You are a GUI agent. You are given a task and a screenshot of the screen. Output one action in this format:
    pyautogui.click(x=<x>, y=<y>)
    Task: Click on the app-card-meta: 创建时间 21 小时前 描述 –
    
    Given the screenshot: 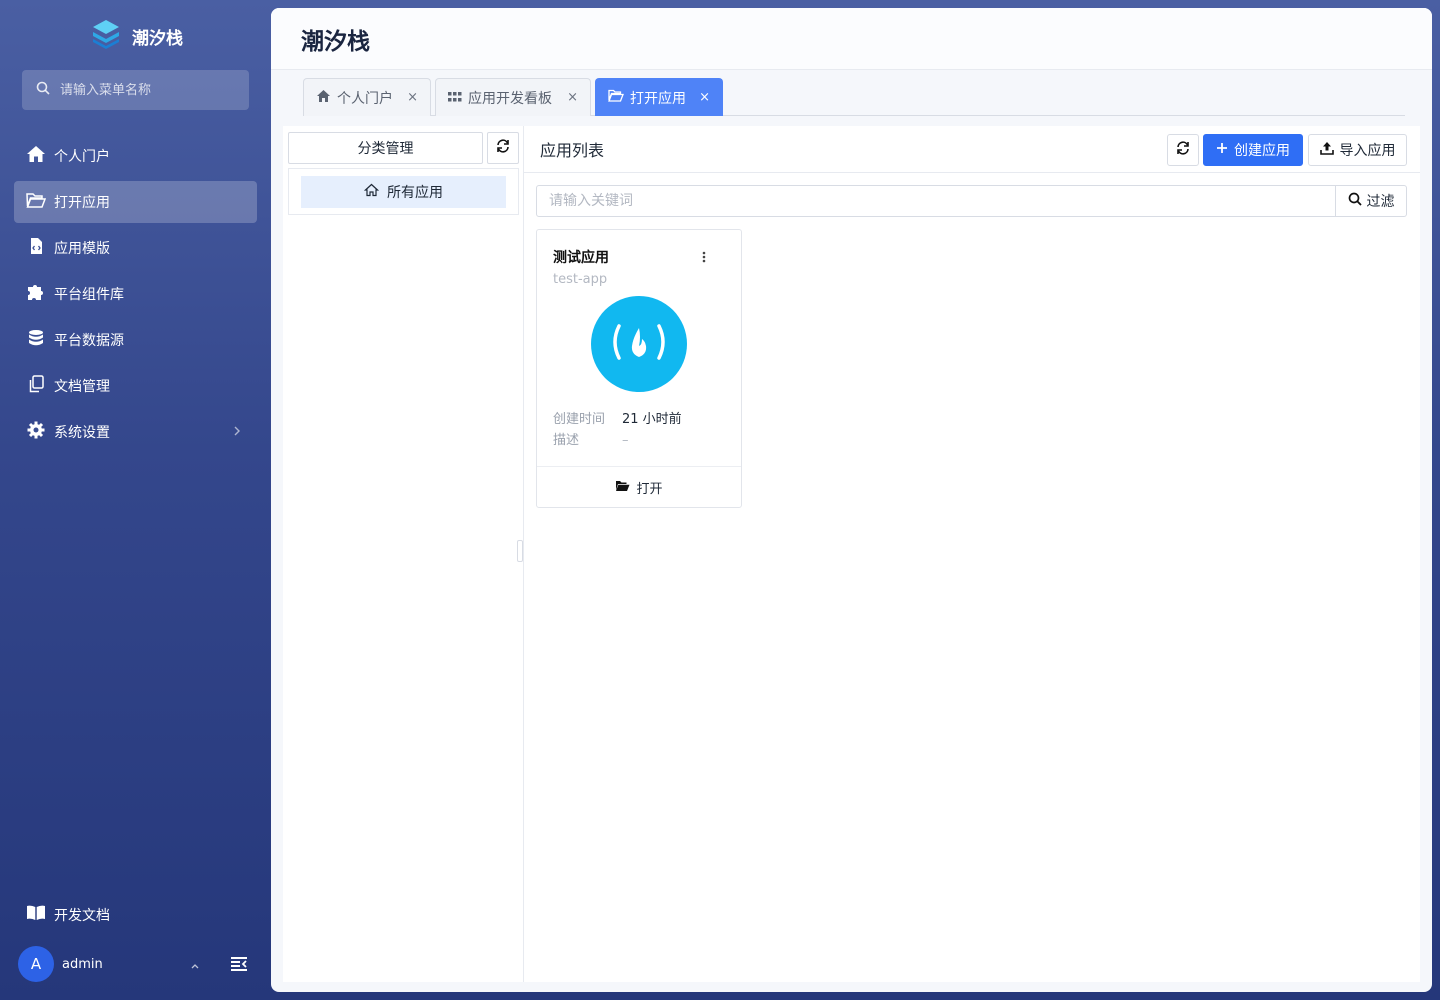 What is the action you would take?
    pyautogui.click(x=617, y=430)
    